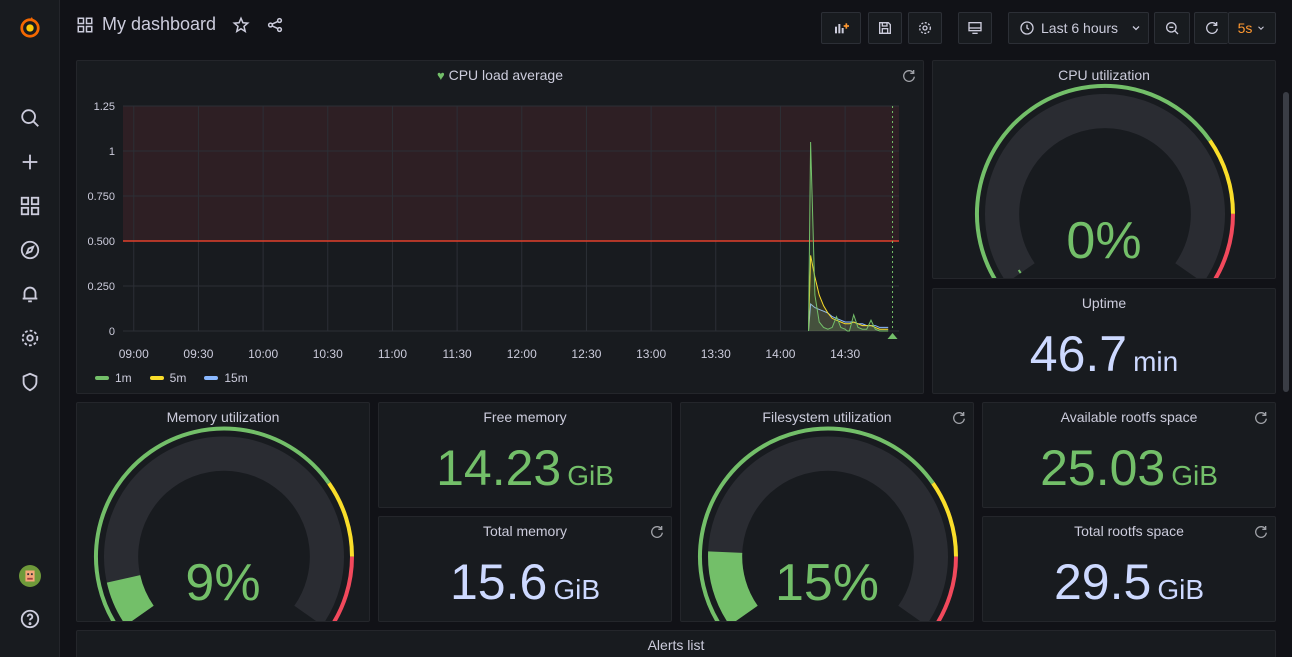 The height and width of the screenshot is (657, 1292). What do you see at coordinates (223, 512) in the screenshot?
I see `memory-utilization-panel: Memory utilization 9%` at bounding box center [223, 512].